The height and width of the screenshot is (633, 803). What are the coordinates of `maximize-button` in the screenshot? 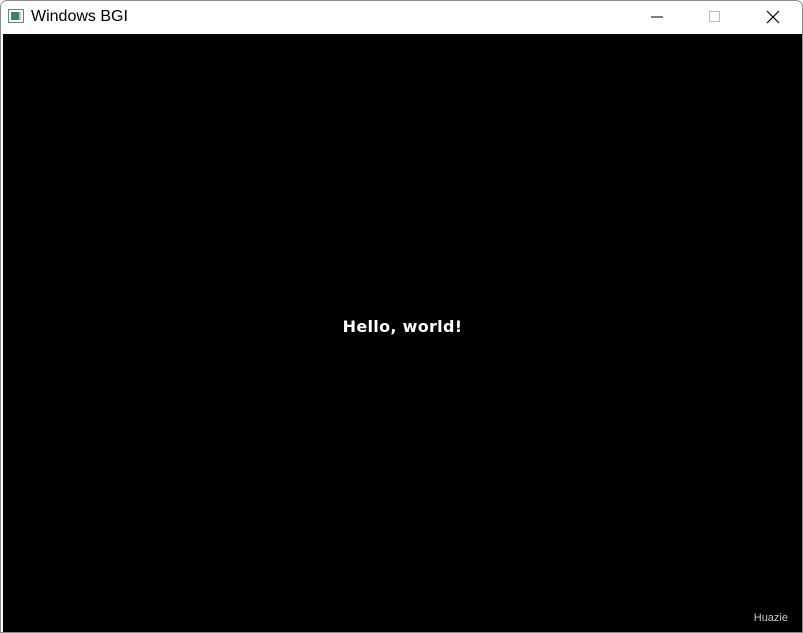 It's located at (715, 17).